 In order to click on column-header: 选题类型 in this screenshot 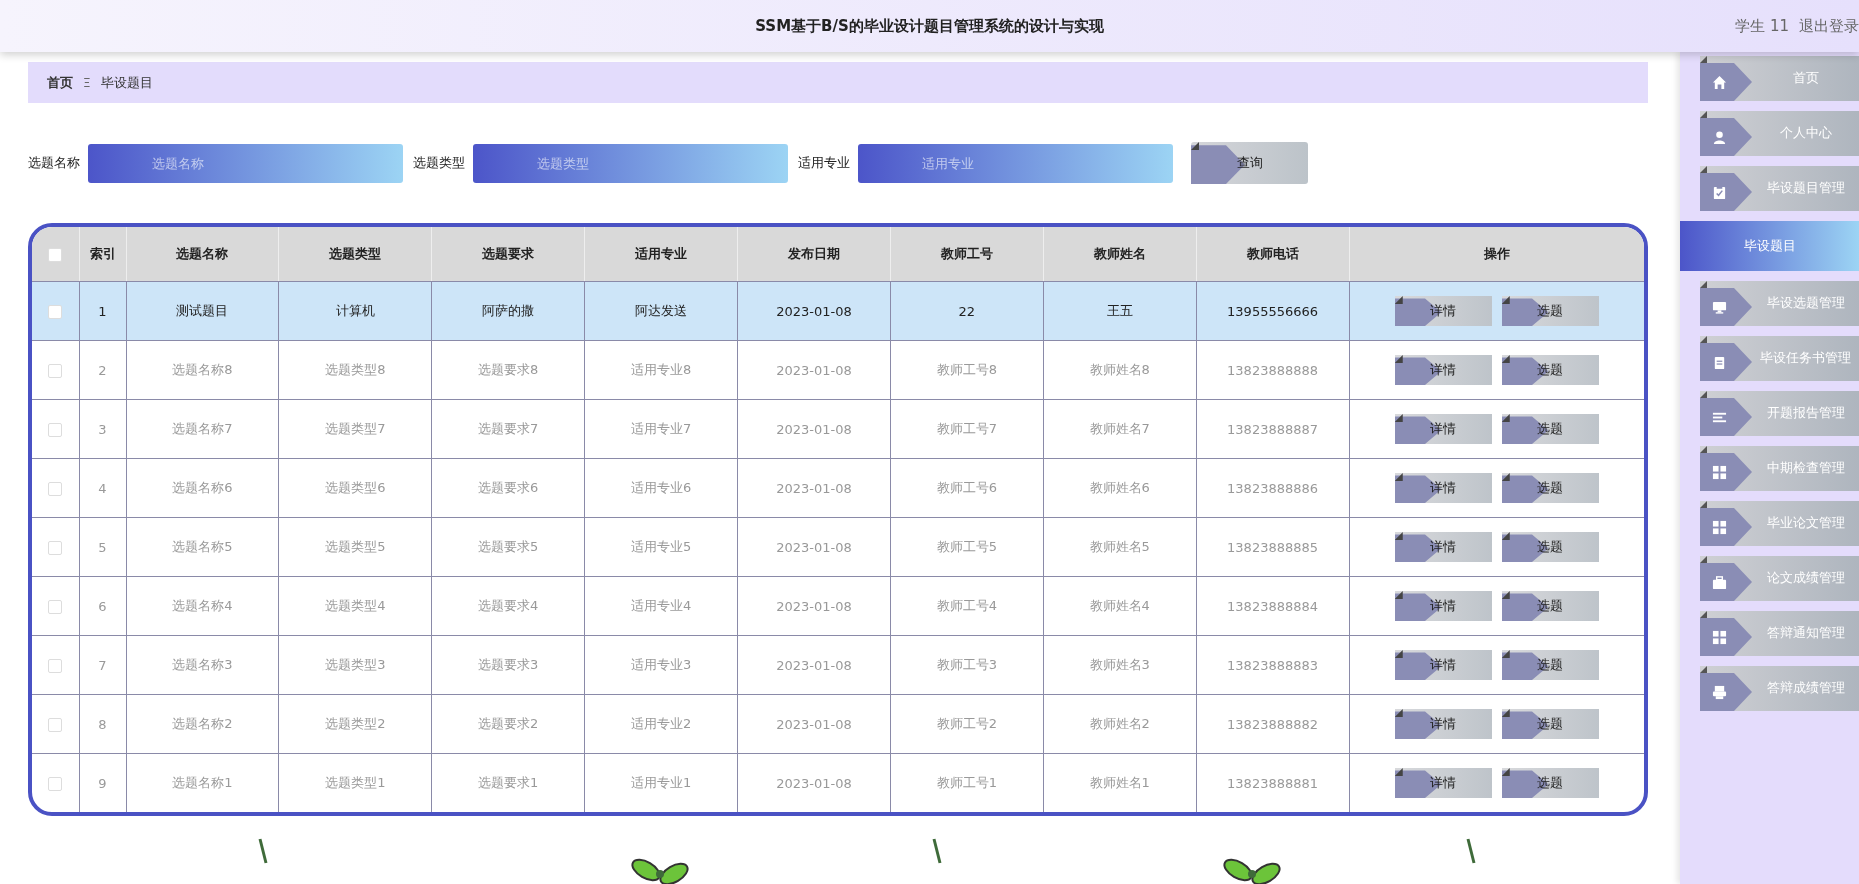, I will do `click(355, 253)`.